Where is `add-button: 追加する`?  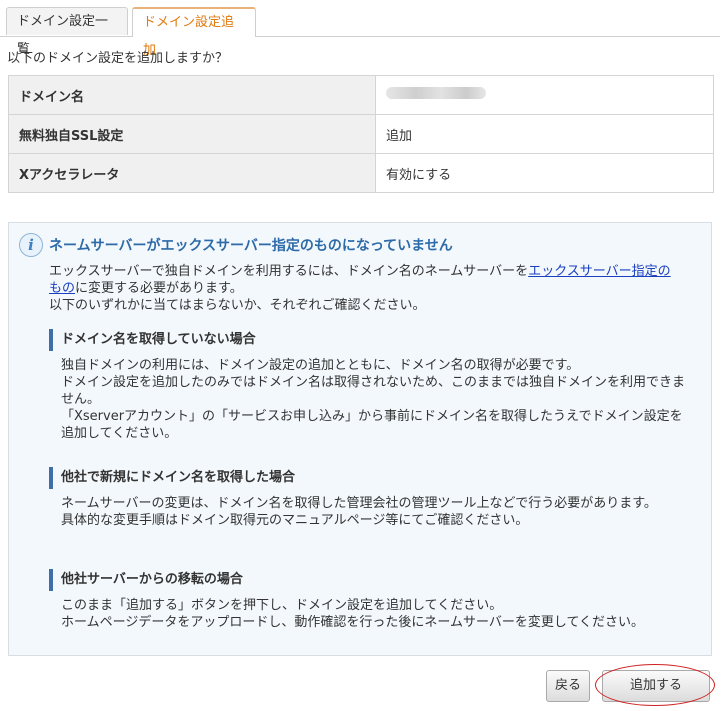 add-button: 追加する is located at coordinates (656, 686).